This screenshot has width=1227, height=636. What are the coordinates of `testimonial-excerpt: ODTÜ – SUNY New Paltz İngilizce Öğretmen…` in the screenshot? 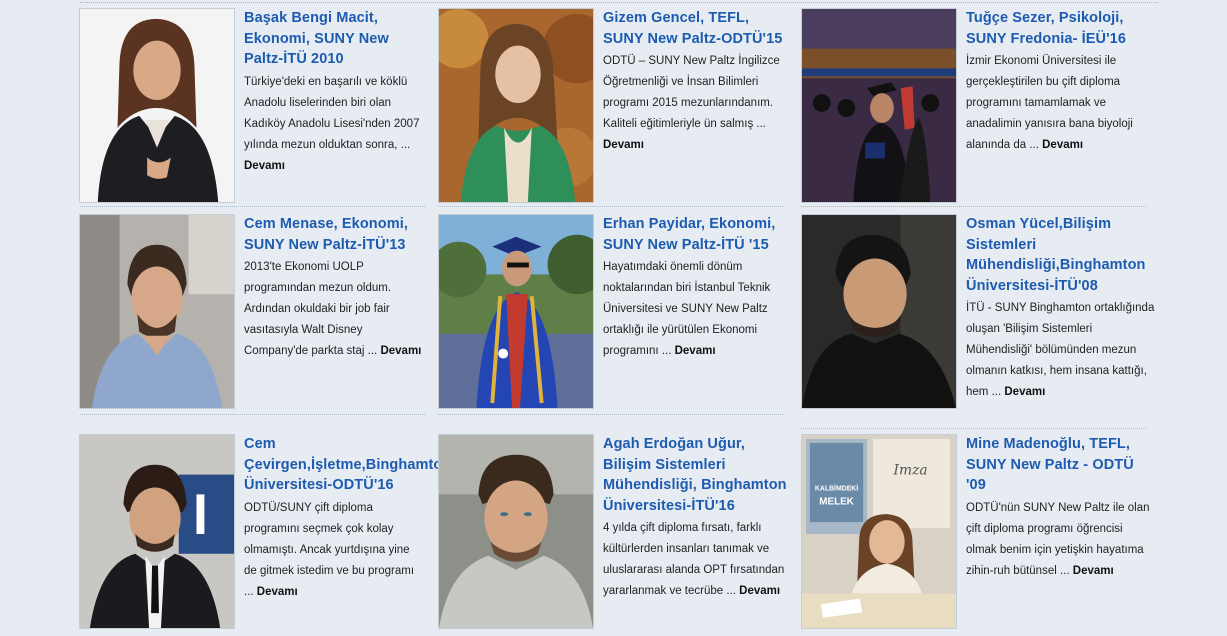 It's located at (691, 103).